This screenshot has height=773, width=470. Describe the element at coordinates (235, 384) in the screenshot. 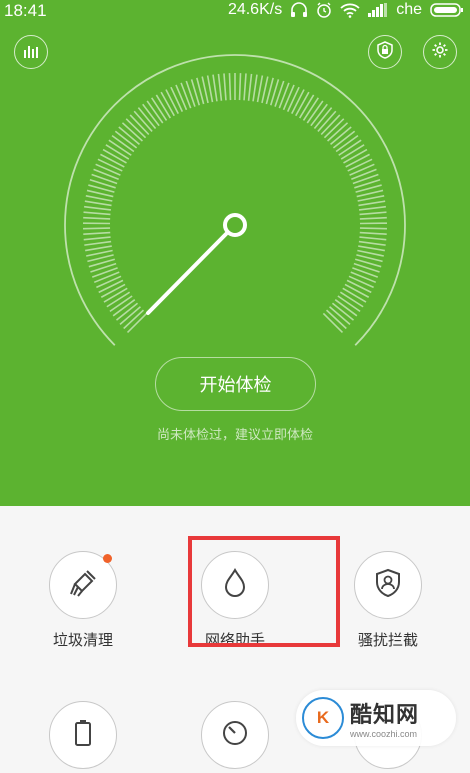

I see `start-checkup-button: 开始体检` at that location.